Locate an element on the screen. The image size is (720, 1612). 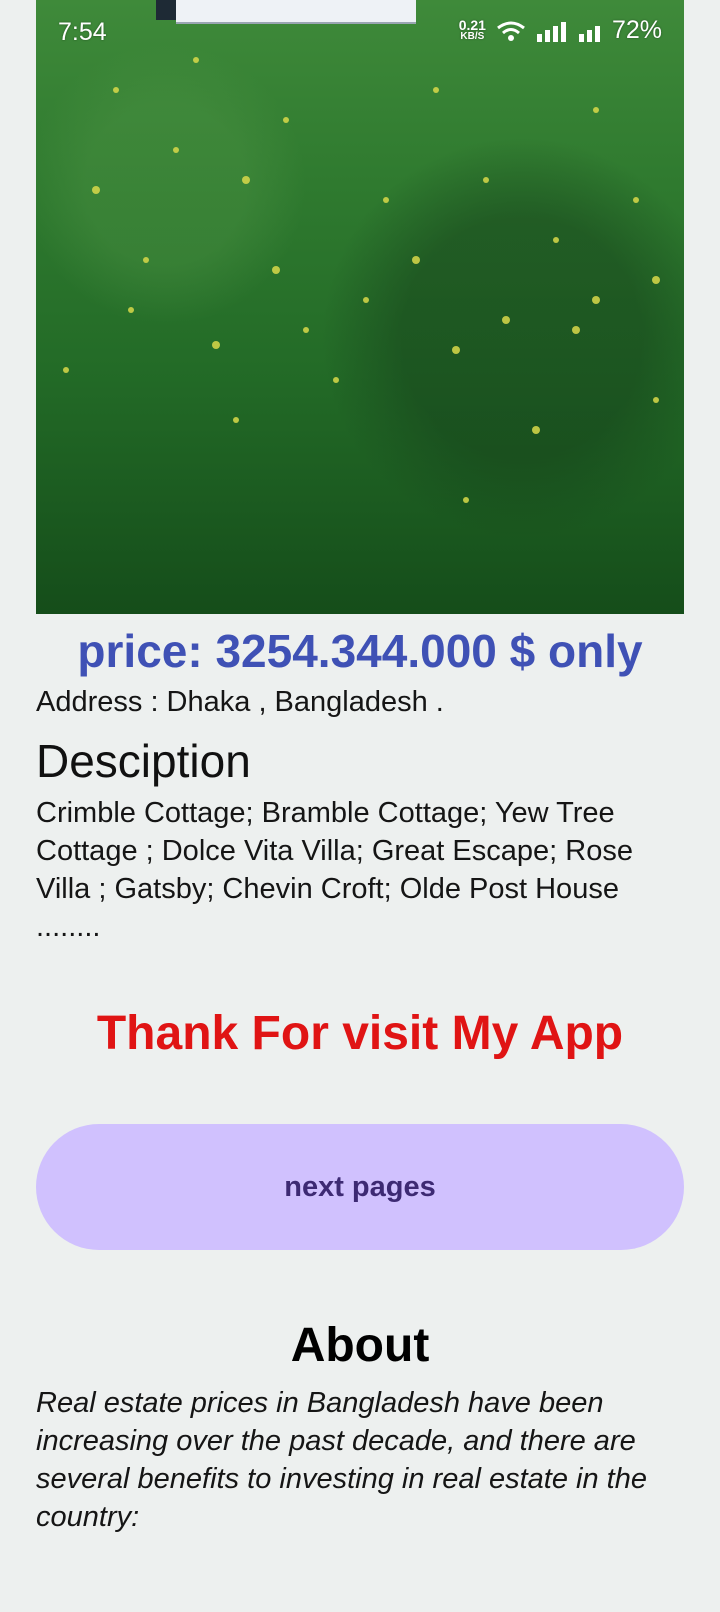
signal-icon-secondary is located at coordinates (590, 31).